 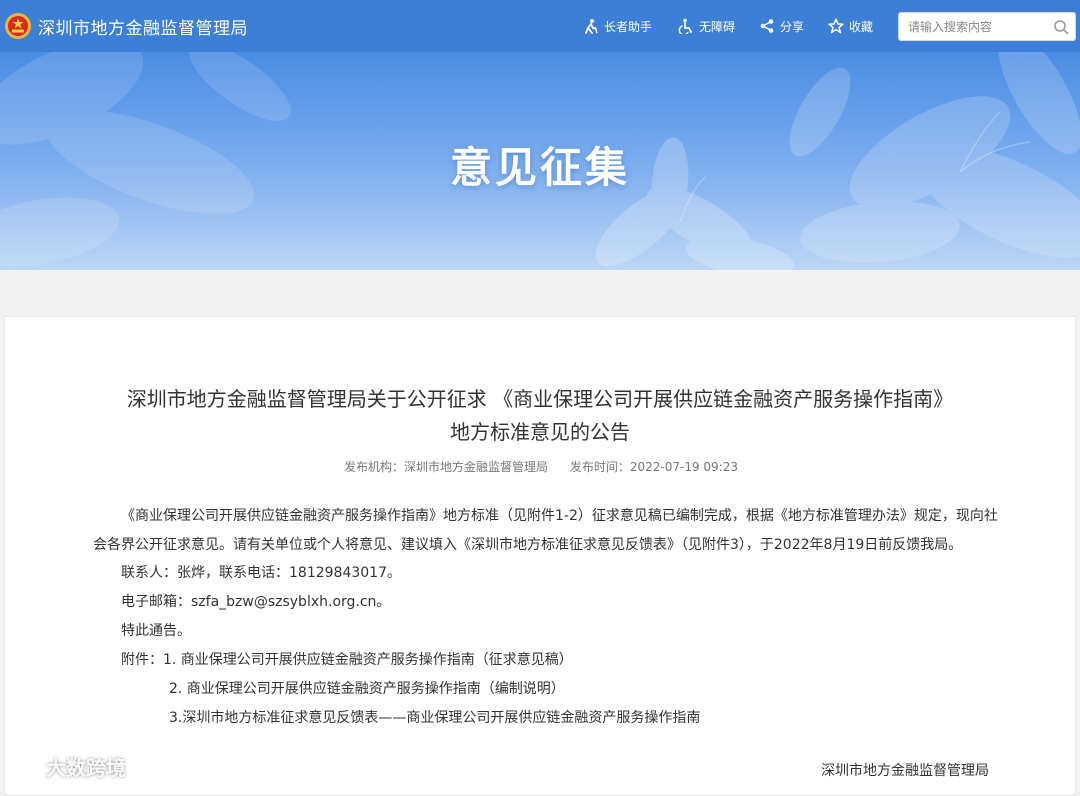 What do you see at coordinates (1061, 27) in the screenshot?
I see `search-icon` at bounding box center [1061, 27].